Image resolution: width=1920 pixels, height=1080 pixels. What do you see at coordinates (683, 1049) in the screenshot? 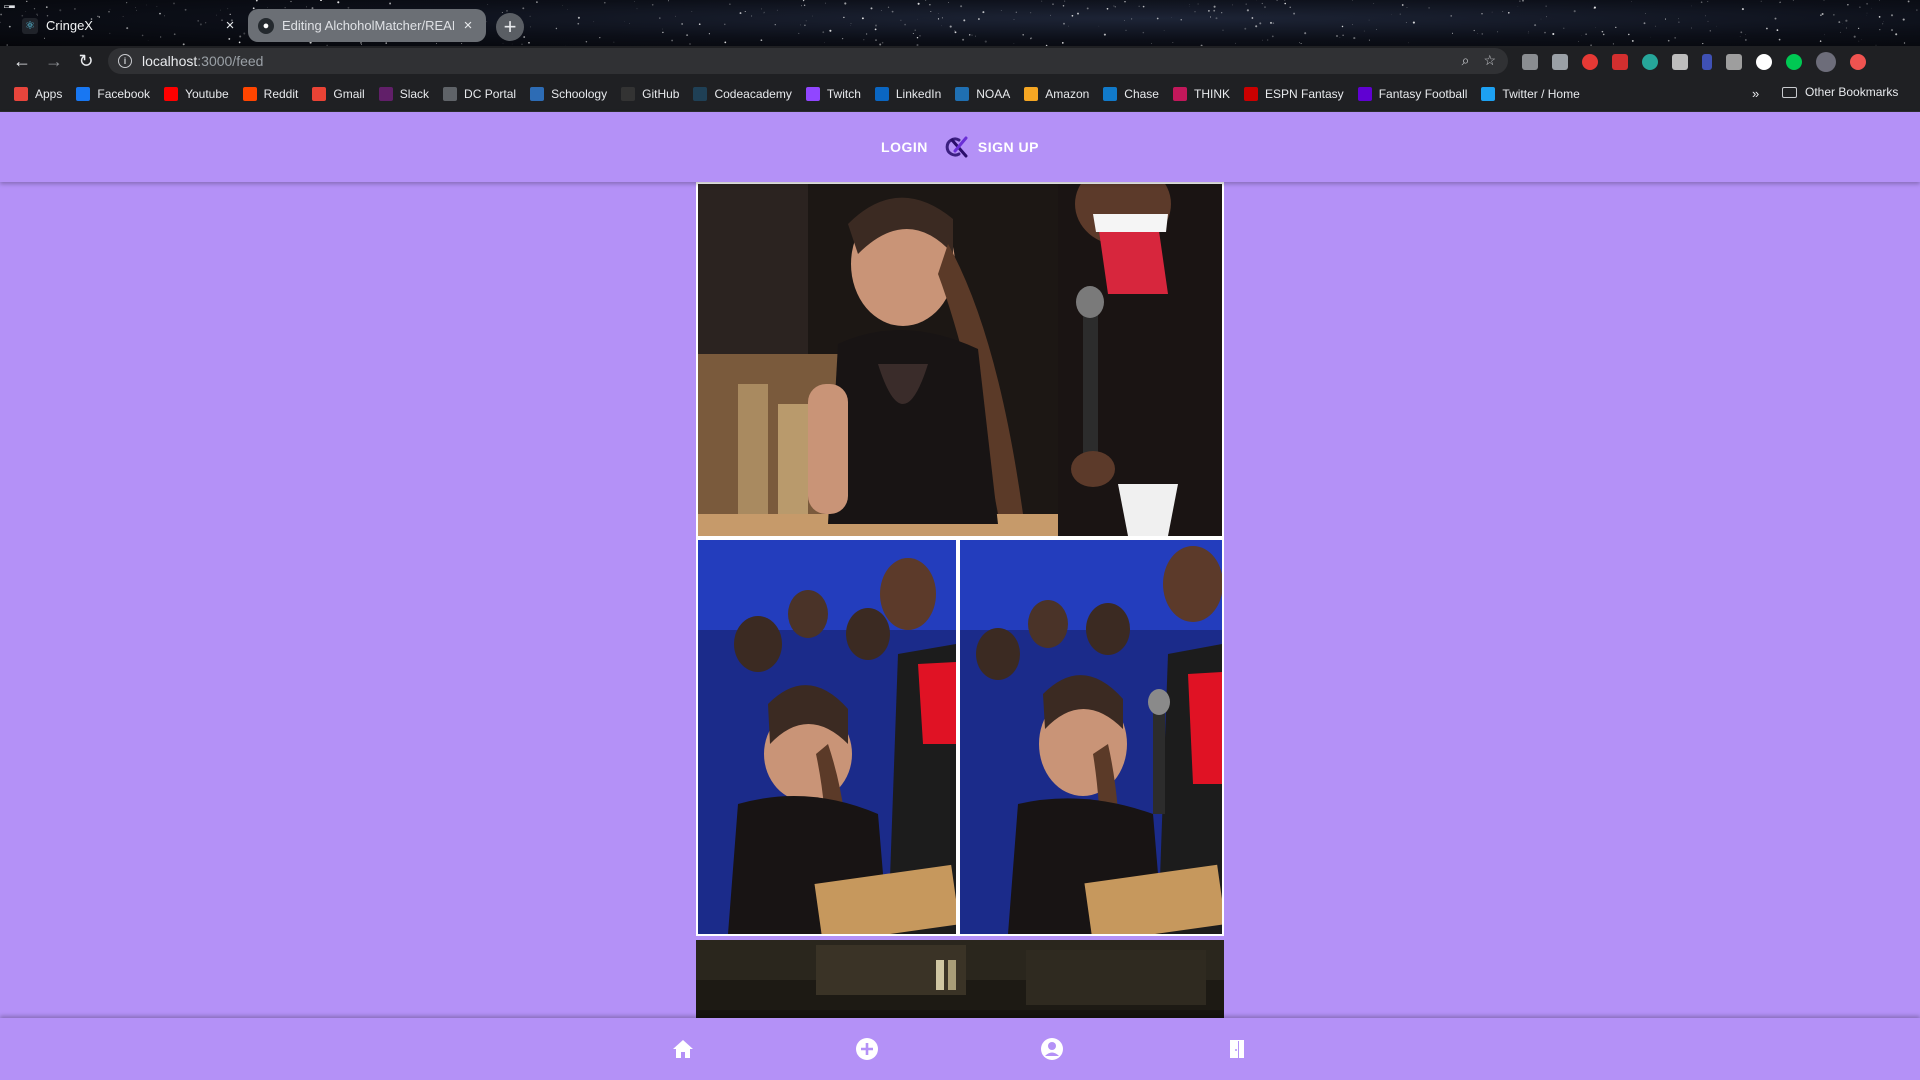
I see `home-icon` at bounding box center [683, 1049].